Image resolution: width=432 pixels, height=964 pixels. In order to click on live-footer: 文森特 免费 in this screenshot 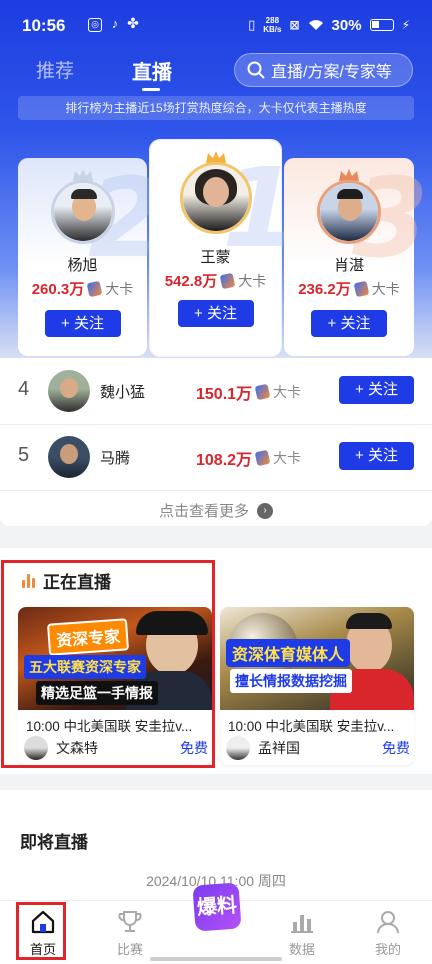, I will do `click(116, 748)`.